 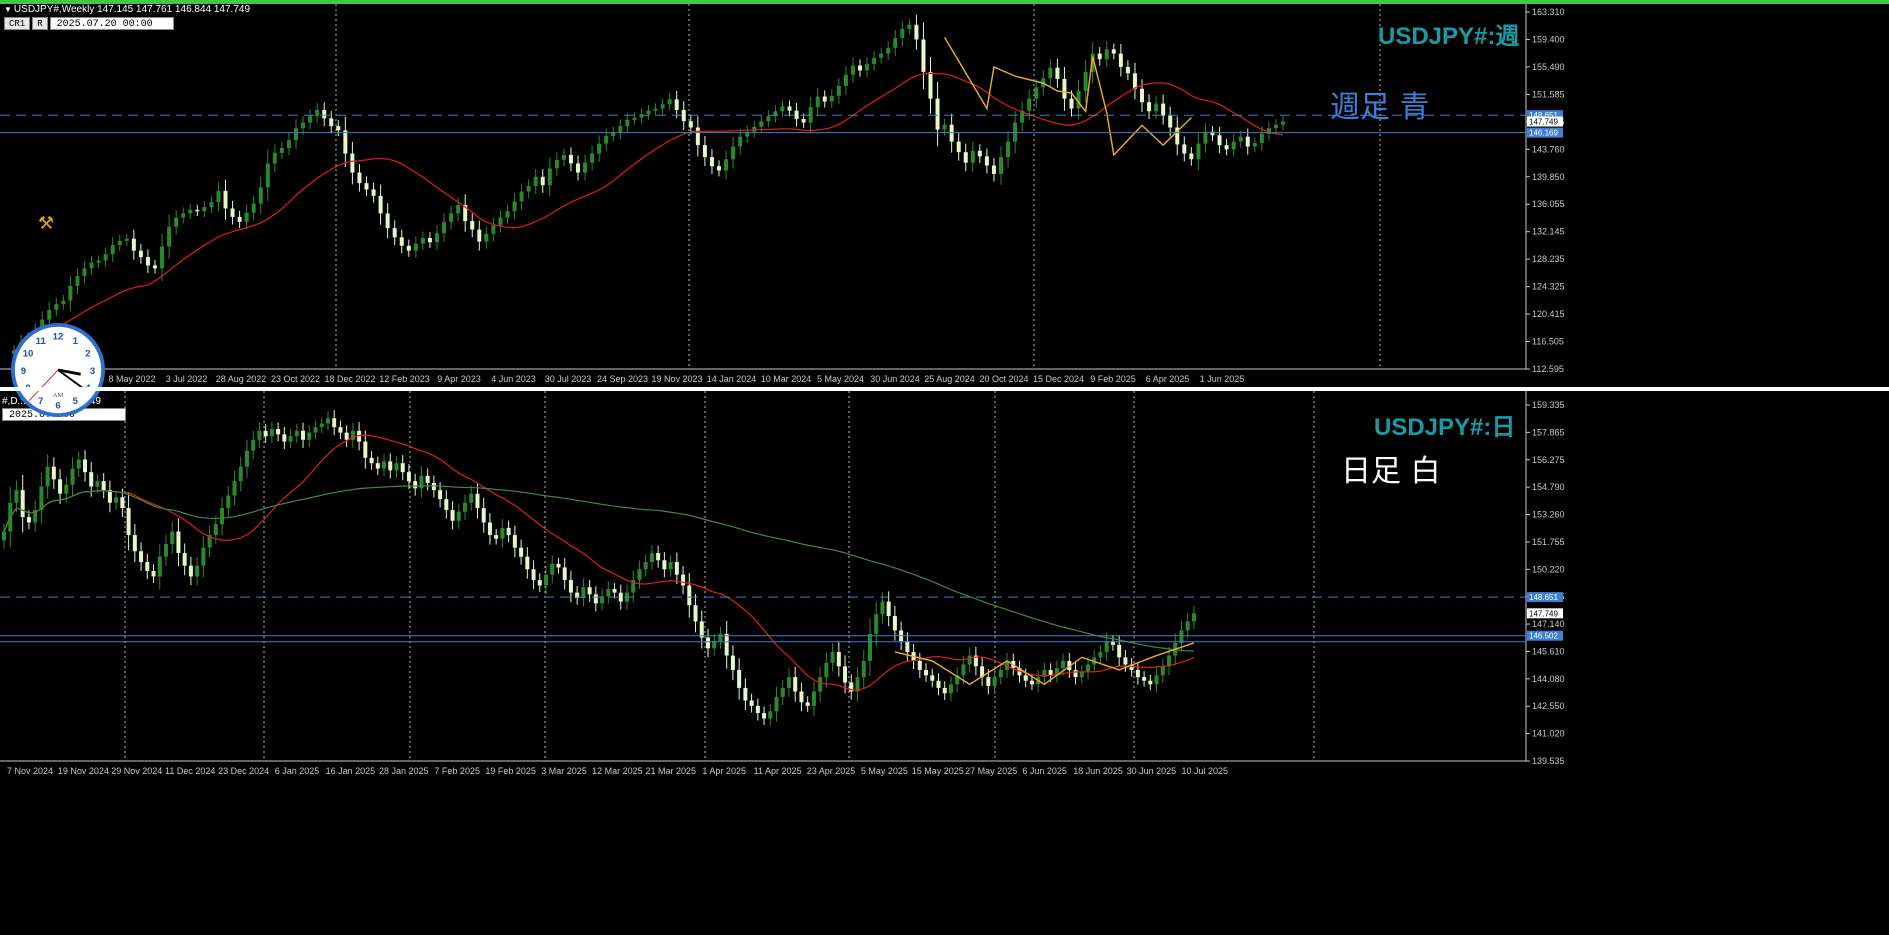 I want to click on y-tick-label: 151.755, so click(x=1548, y=542).